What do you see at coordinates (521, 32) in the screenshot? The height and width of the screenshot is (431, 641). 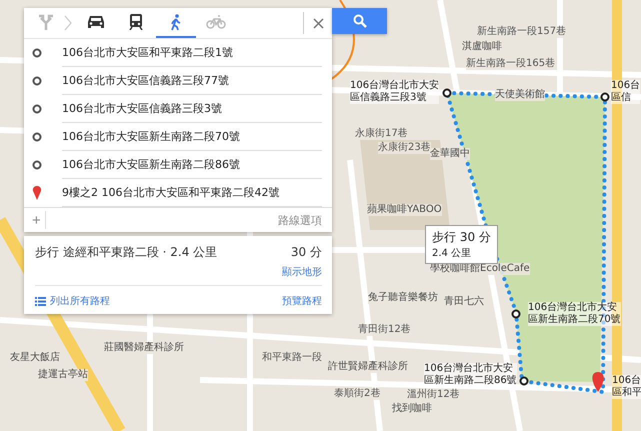 I see `street-label: 新生南路一段157巷` at bounding box center [521, 32].